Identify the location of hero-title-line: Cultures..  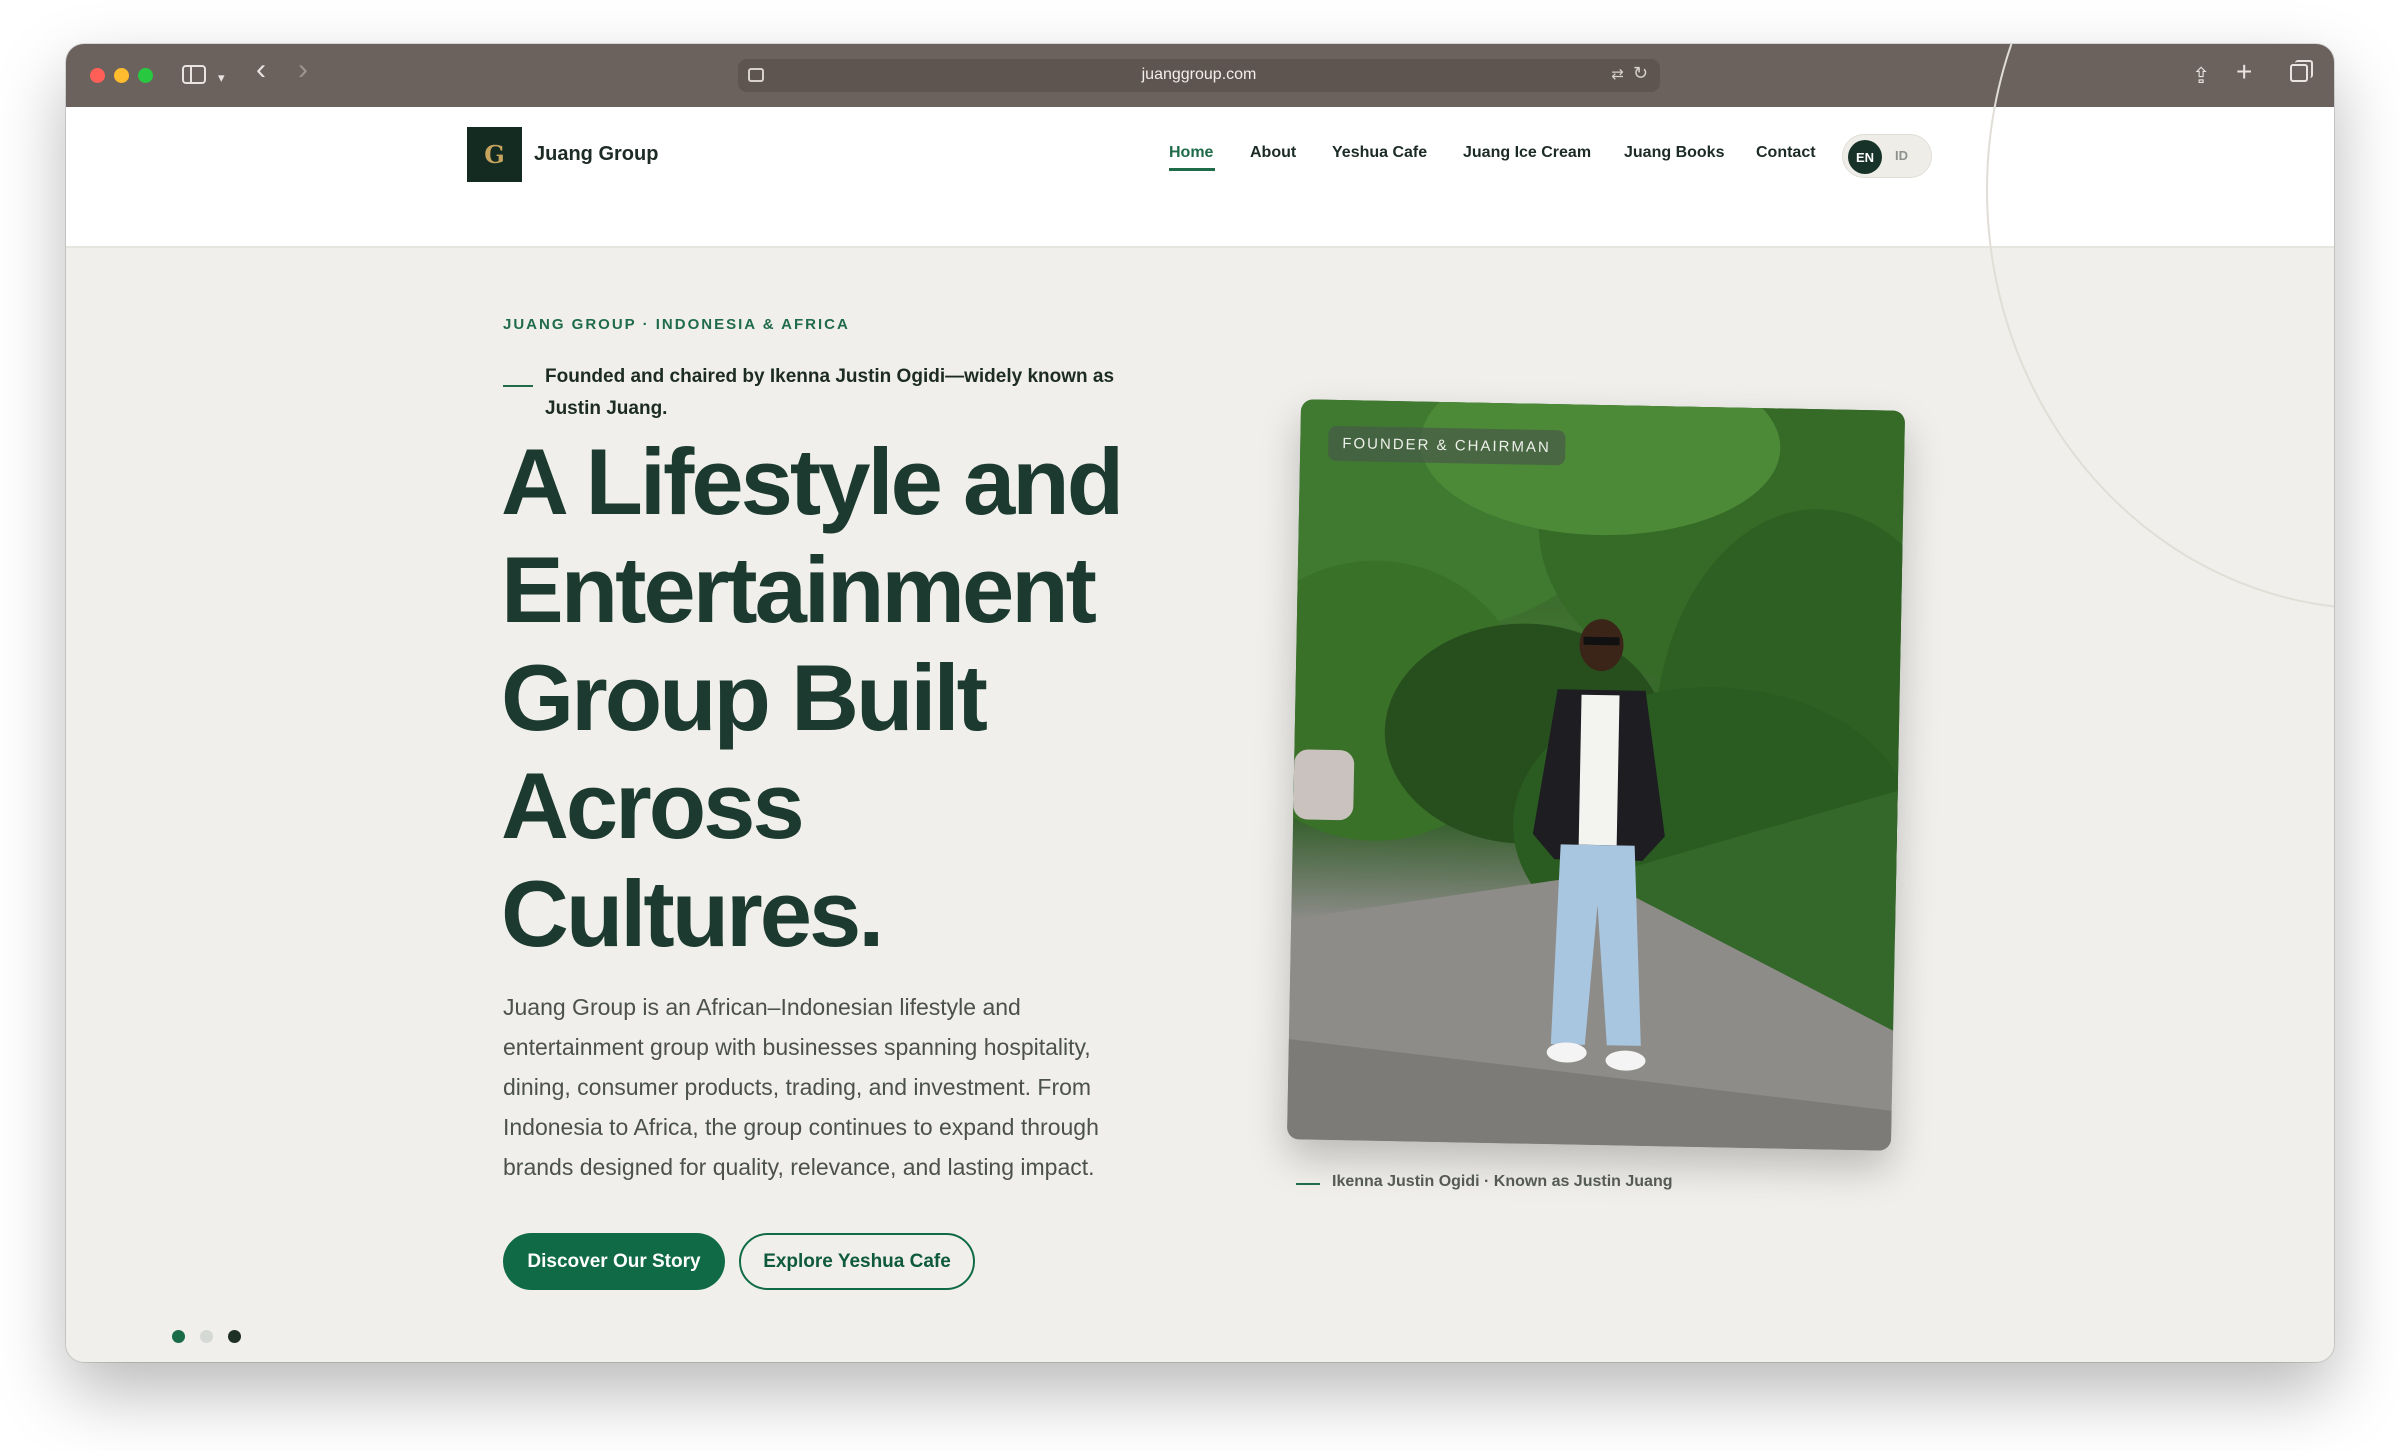
(692, 913).